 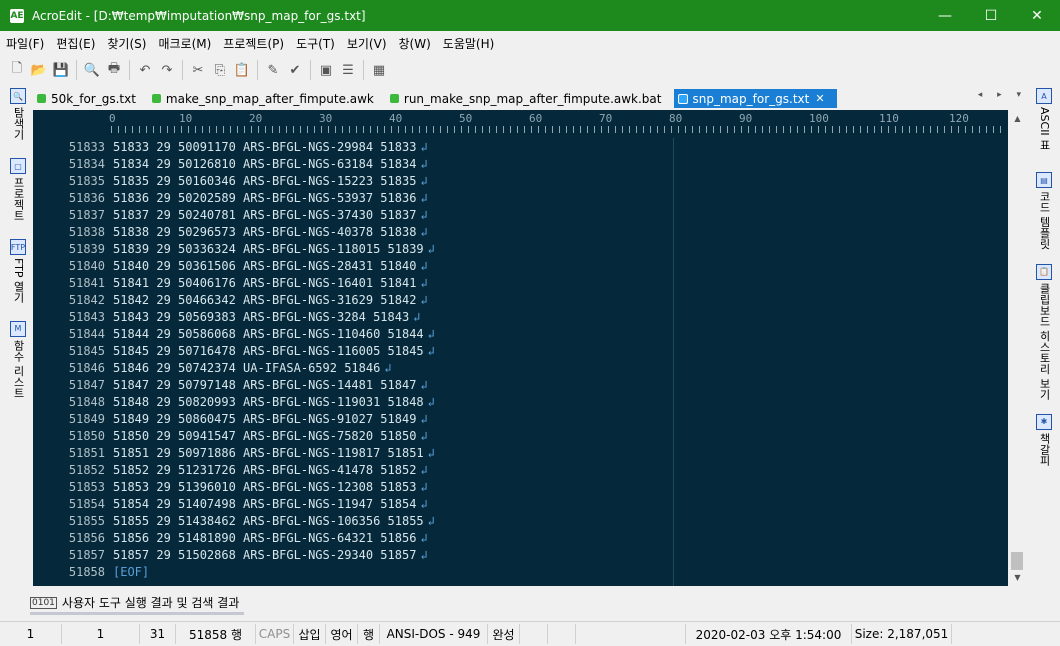 What do you see at coordinates (41, 98) in the screenshot?
I see `file-icon` at bounding box center [41, 98].